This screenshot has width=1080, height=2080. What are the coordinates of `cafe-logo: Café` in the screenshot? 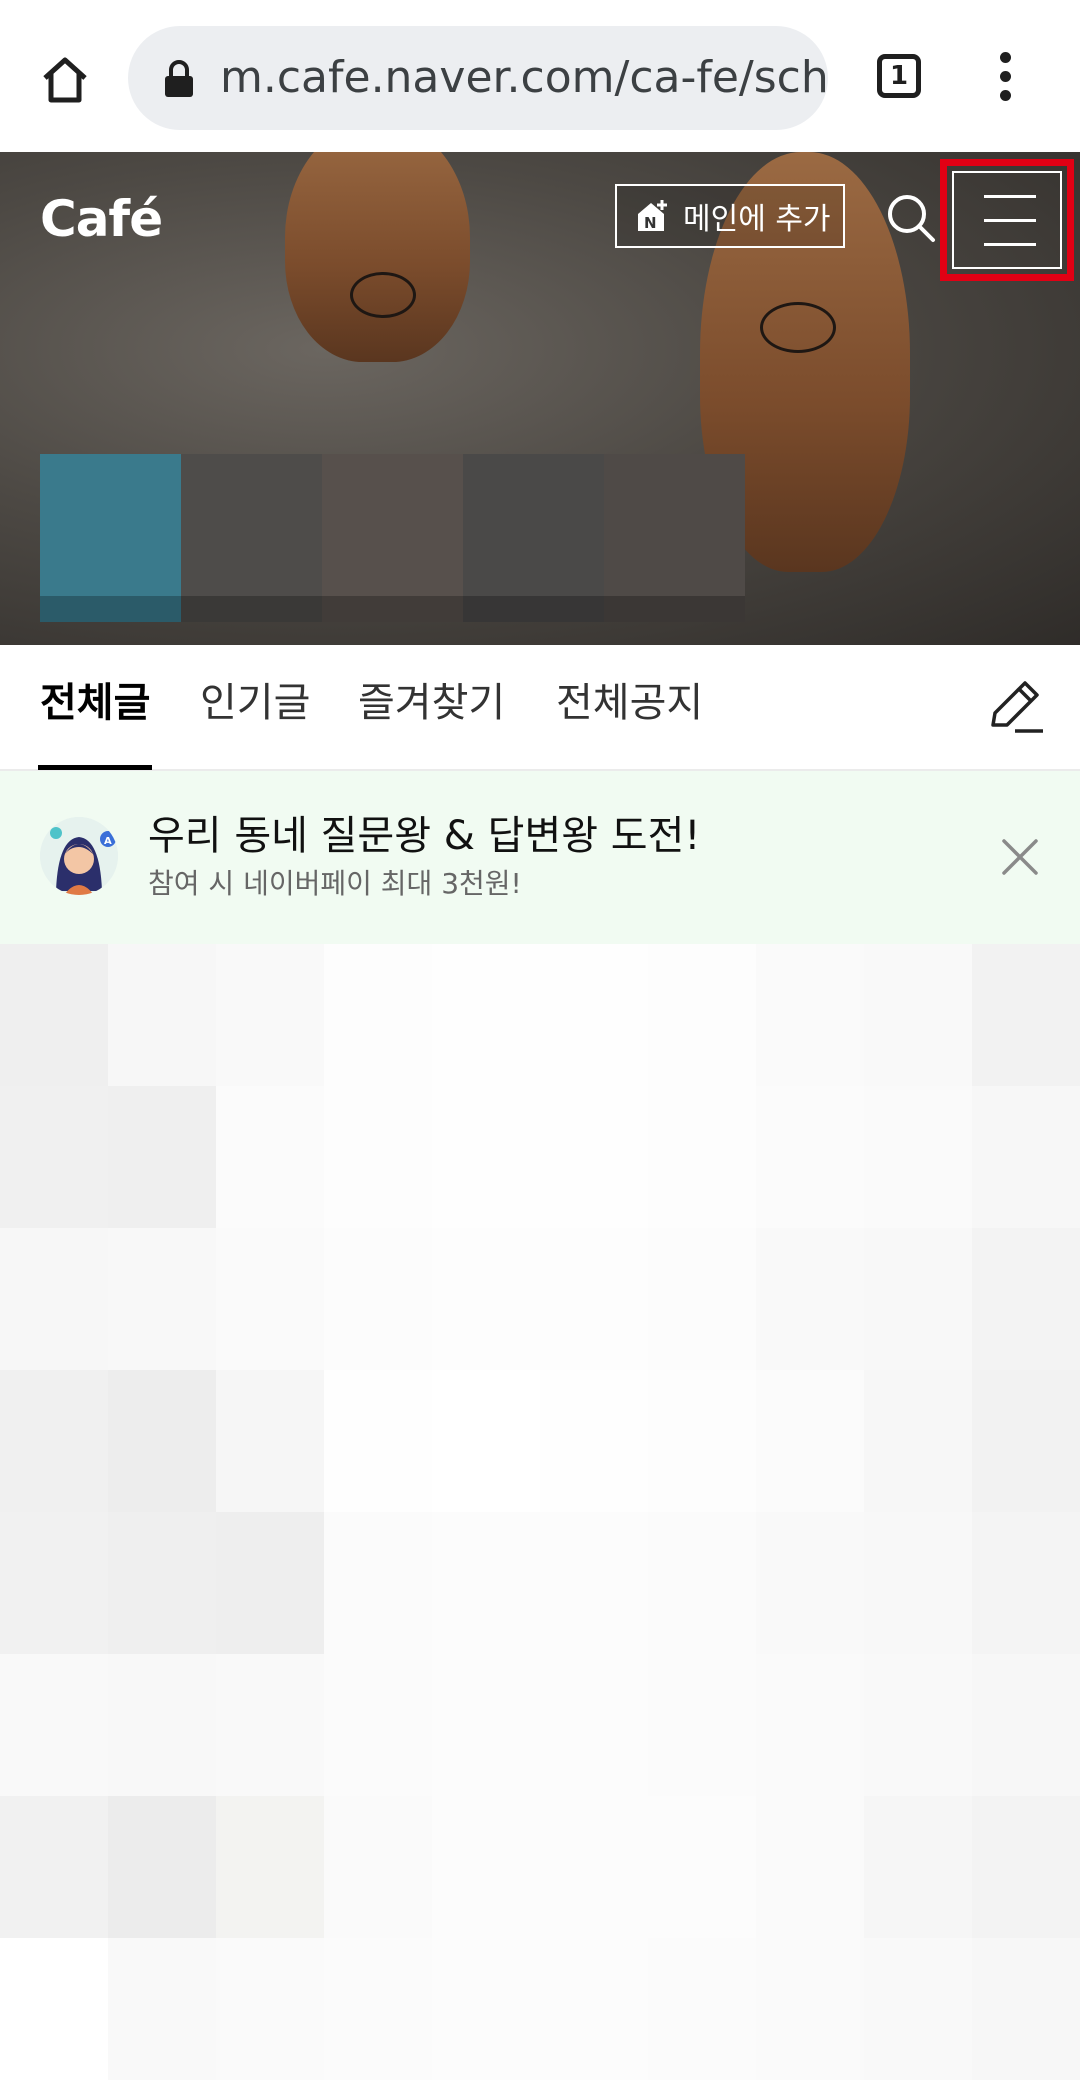 It's located at (101, 219).